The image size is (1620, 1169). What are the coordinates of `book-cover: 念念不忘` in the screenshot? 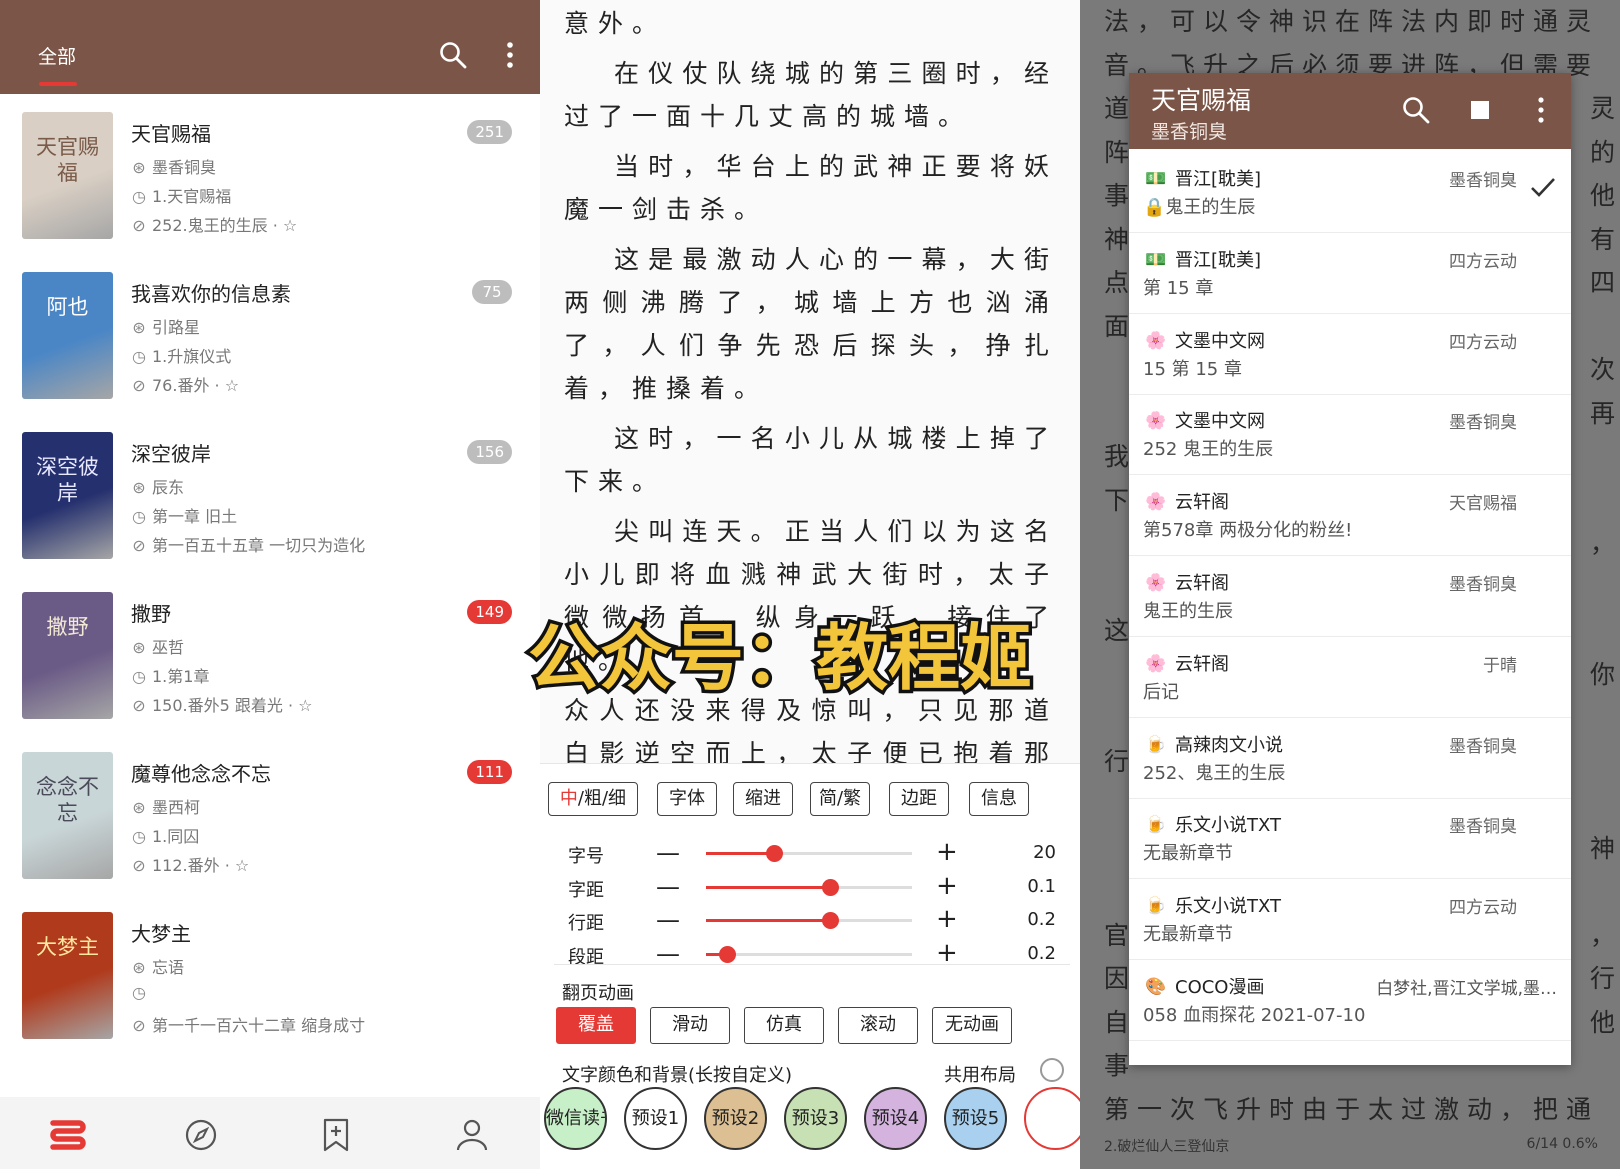 It's located at (67, 815).